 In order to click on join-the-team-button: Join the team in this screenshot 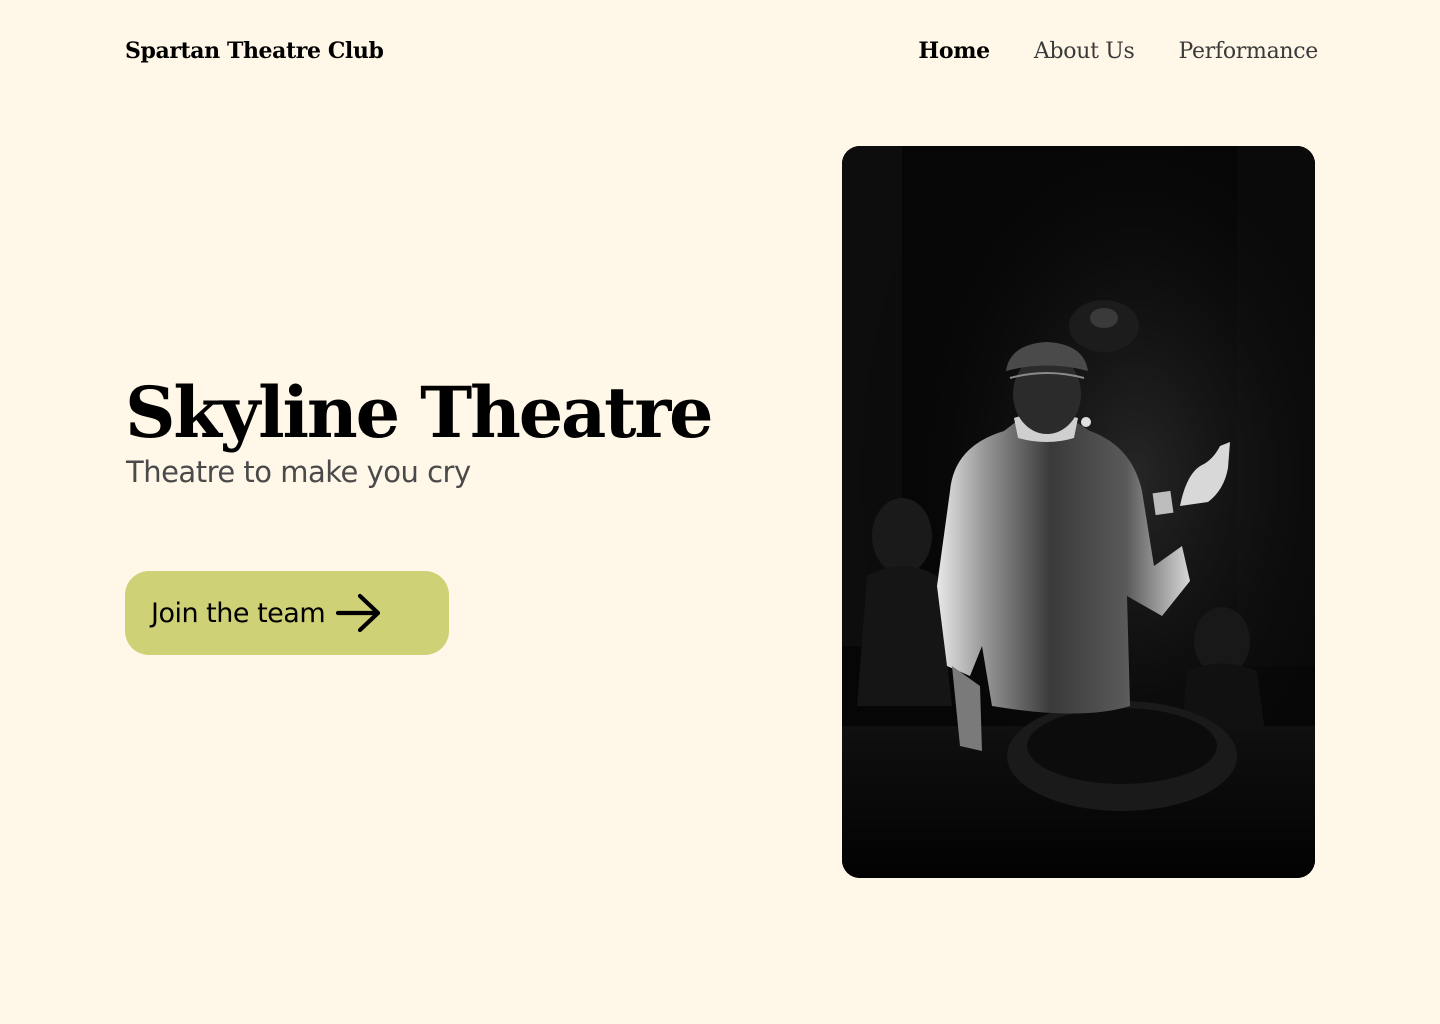, I will do `click(287, 613)`.